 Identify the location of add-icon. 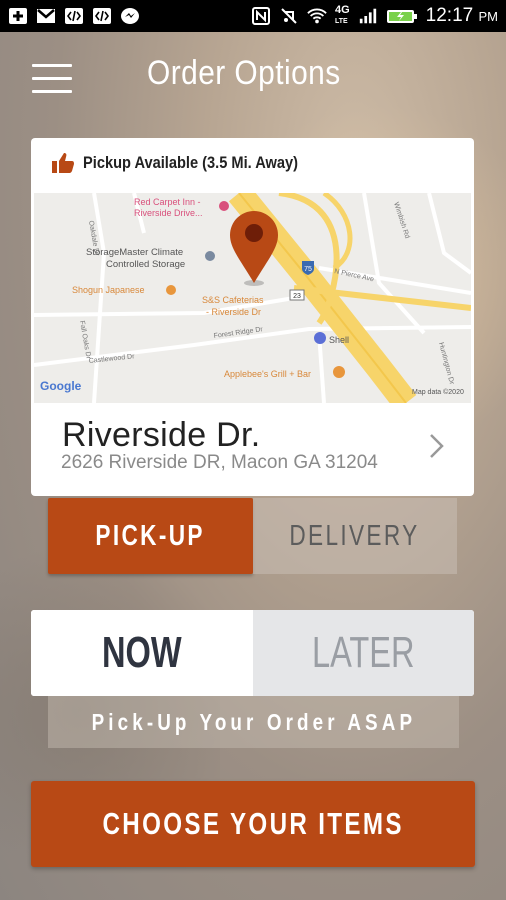
(18, 16).